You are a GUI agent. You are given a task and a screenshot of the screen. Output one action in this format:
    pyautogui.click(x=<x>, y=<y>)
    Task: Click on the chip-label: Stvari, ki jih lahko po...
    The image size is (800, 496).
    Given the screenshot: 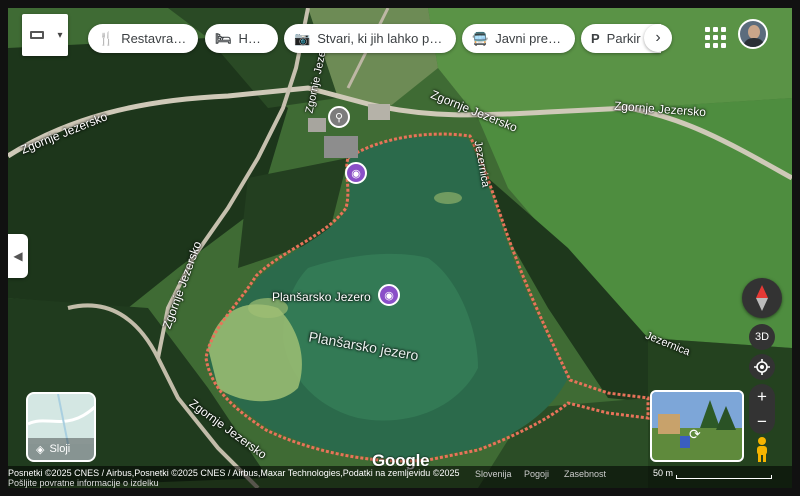 What is the action you would take?
    pyautogui.click(x=381, y=38)
    